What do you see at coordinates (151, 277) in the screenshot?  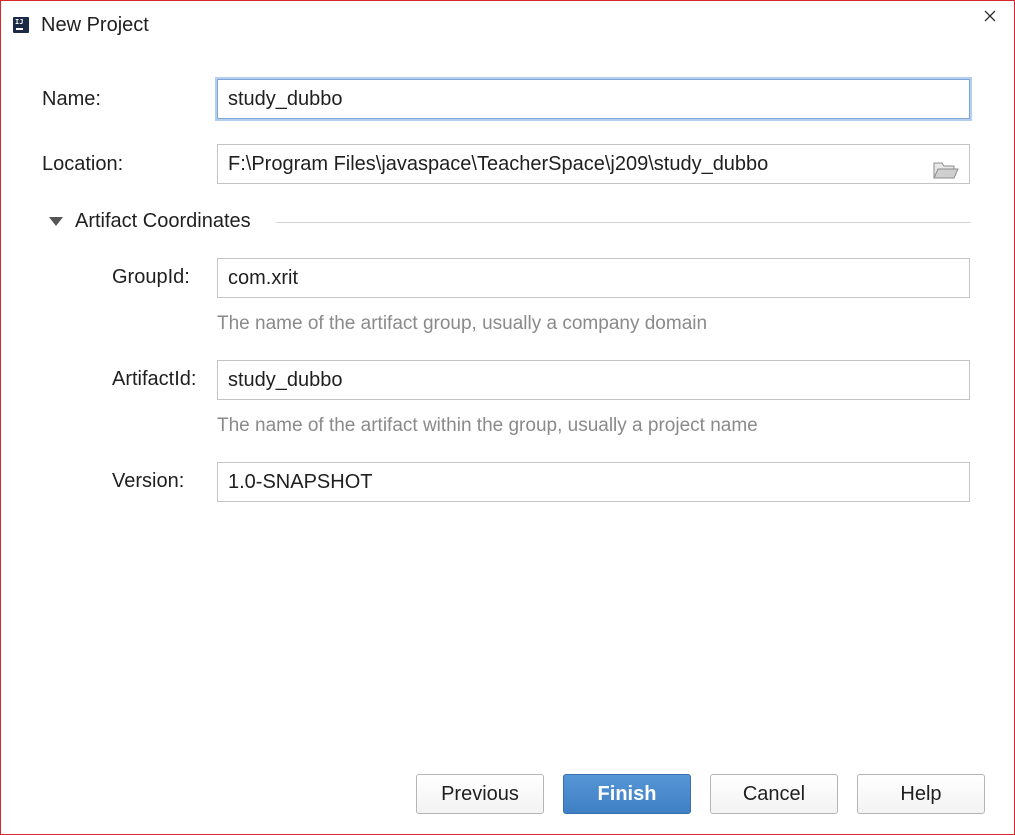 I see `groupid-label: GroupId:` at bounding box center [151, 277].